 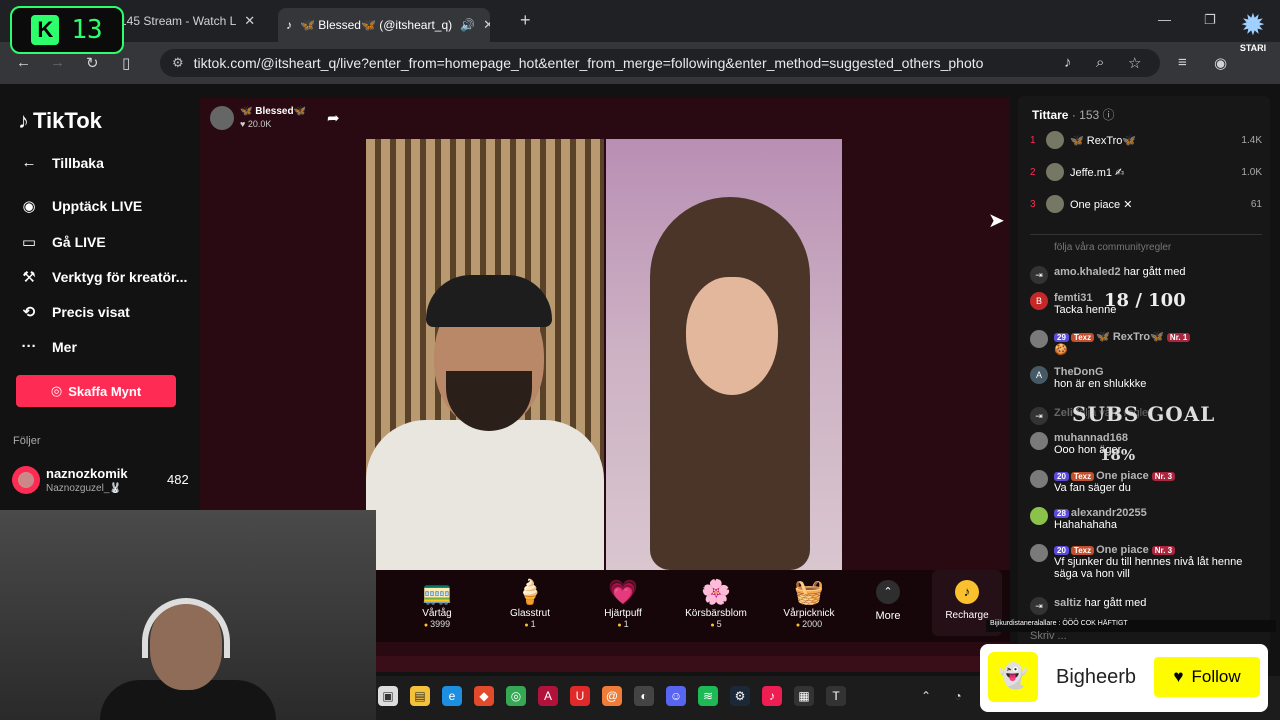 What do you see at coordinates (525, 20) in the screenshot?
I see `new-tab-button: +` at bounding box center [525, 20].